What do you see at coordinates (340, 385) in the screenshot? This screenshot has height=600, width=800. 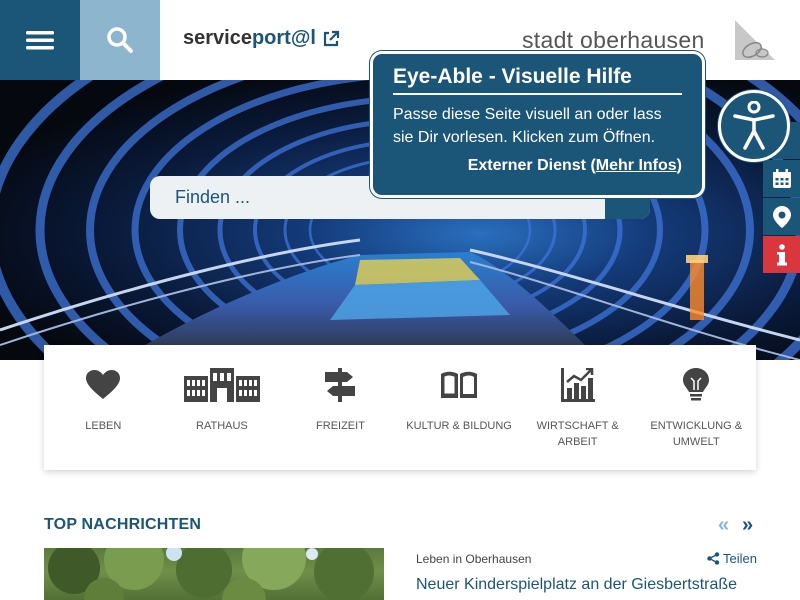 I see `signpost-icon` at bounding box center [340, 385].